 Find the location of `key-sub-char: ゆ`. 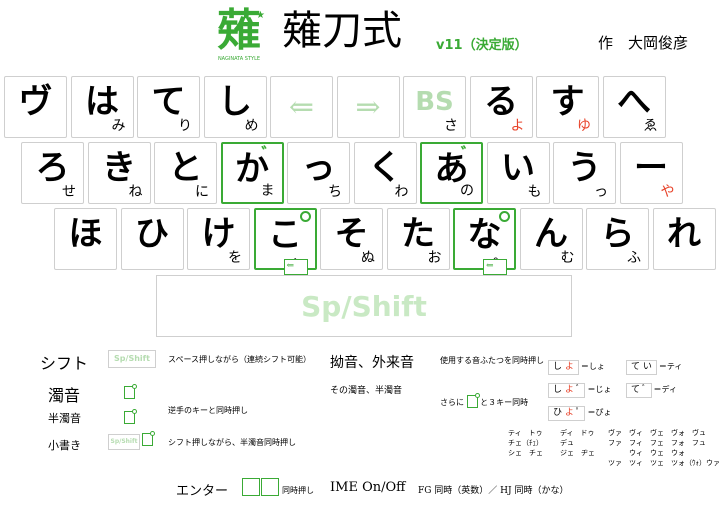

key-sub-char: ゆ is located at coordinates (584, 126).